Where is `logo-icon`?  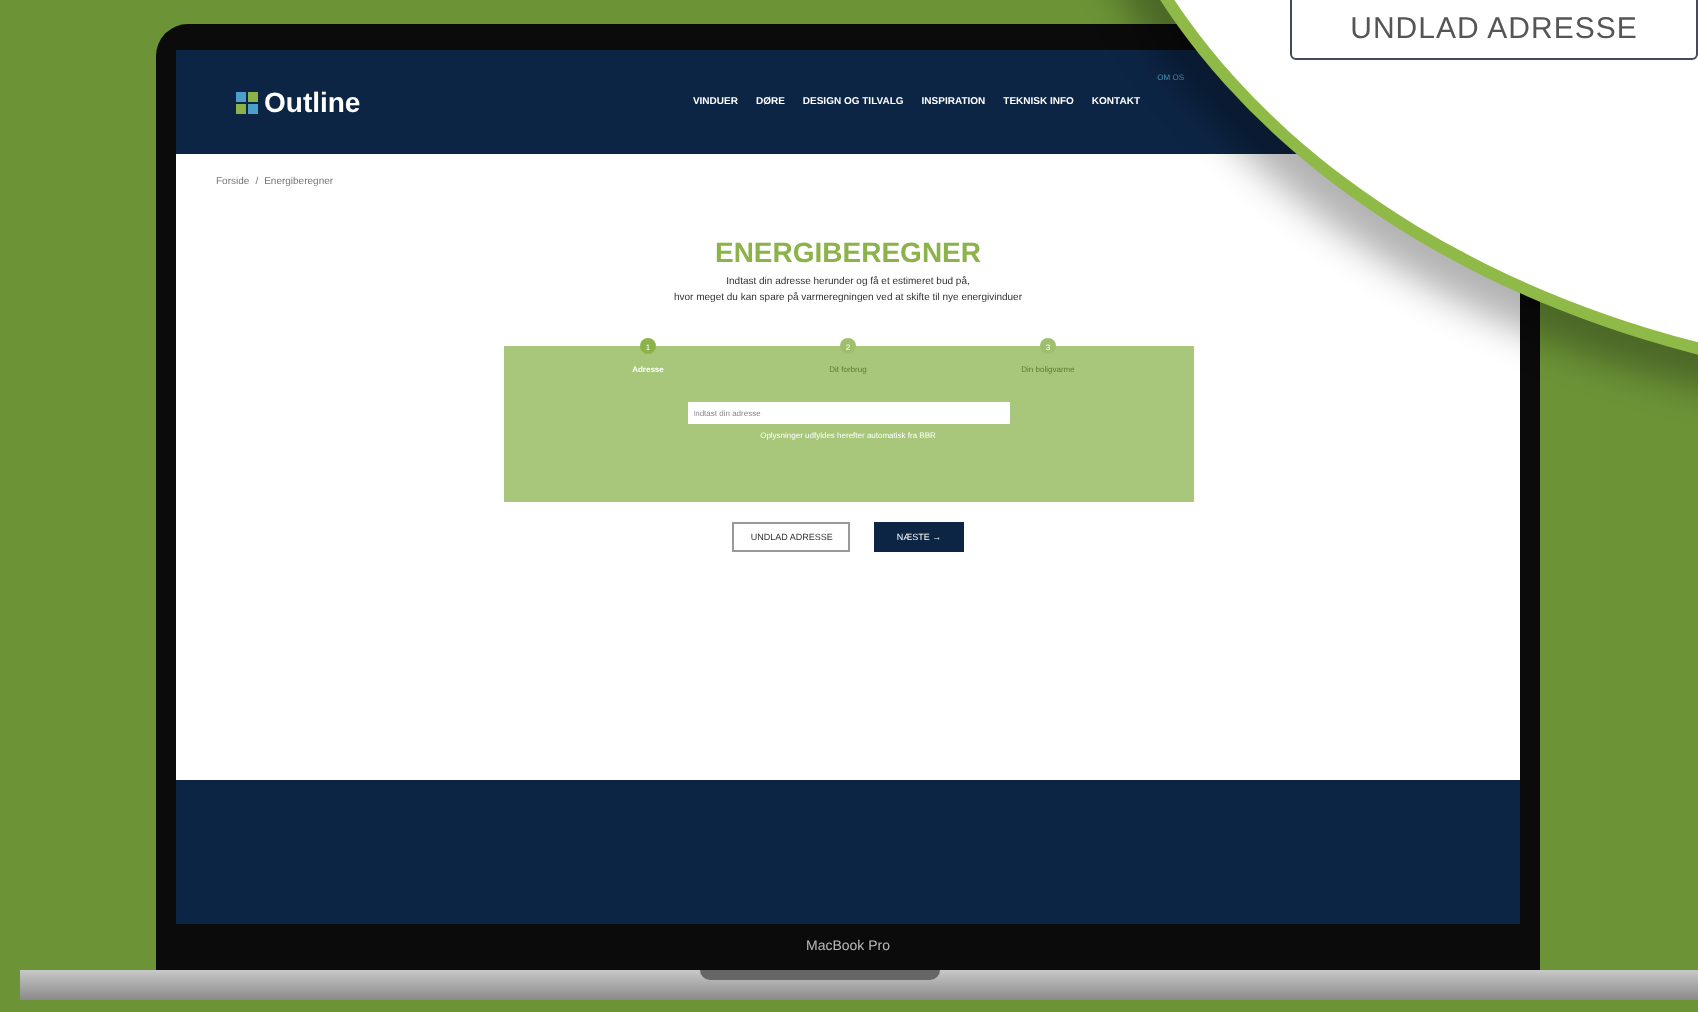 logo-icon is located at coordinates (247, 102).